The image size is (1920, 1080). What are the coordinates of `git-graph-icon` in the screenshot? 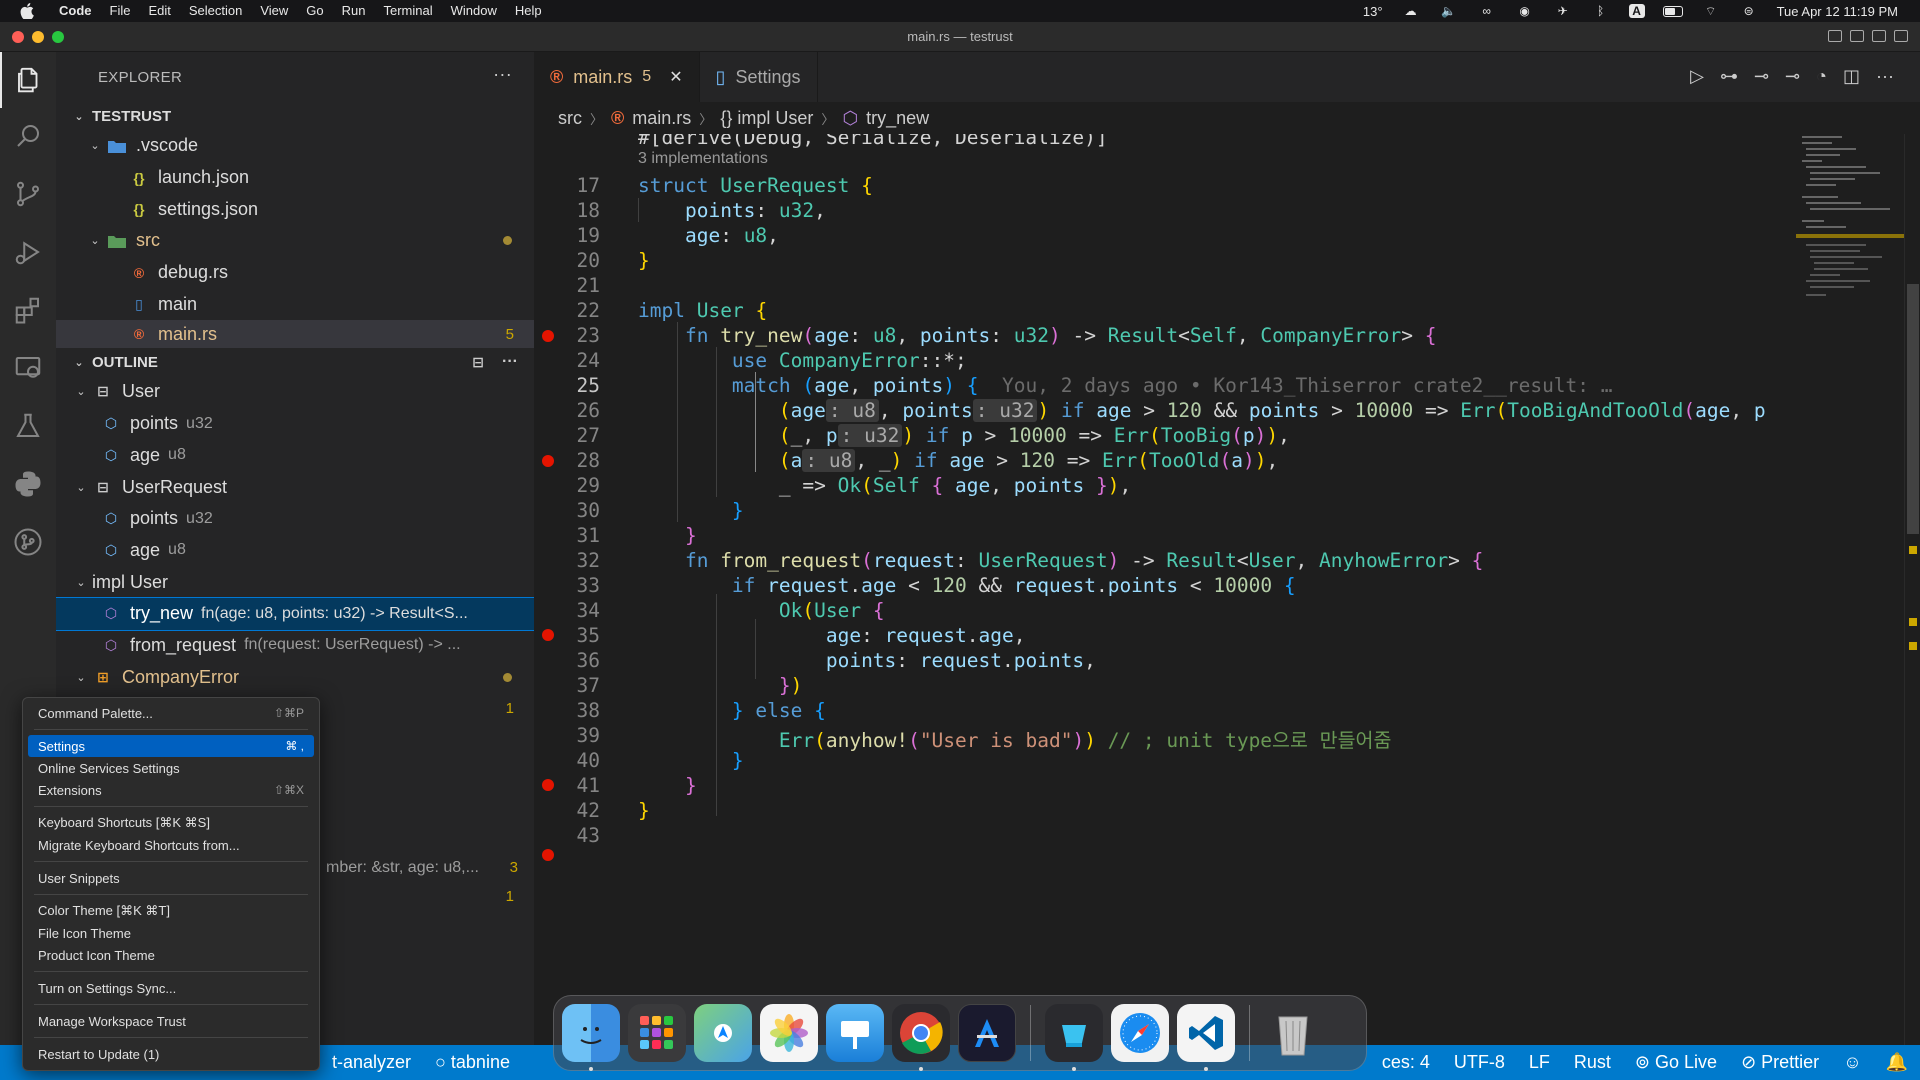 It's located at (28, 542).